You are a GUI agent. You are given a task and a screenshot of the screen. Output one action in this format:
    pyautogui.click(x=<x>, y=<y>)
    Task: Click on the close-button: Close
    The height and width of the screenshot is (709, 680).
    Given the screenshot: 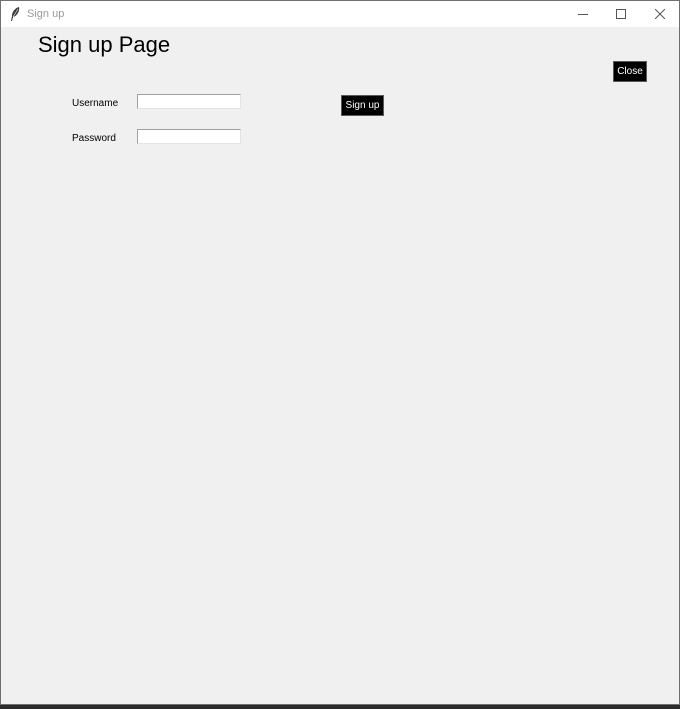 What is the action you would take?
    pyautogui.click(x=630, y=71)
    